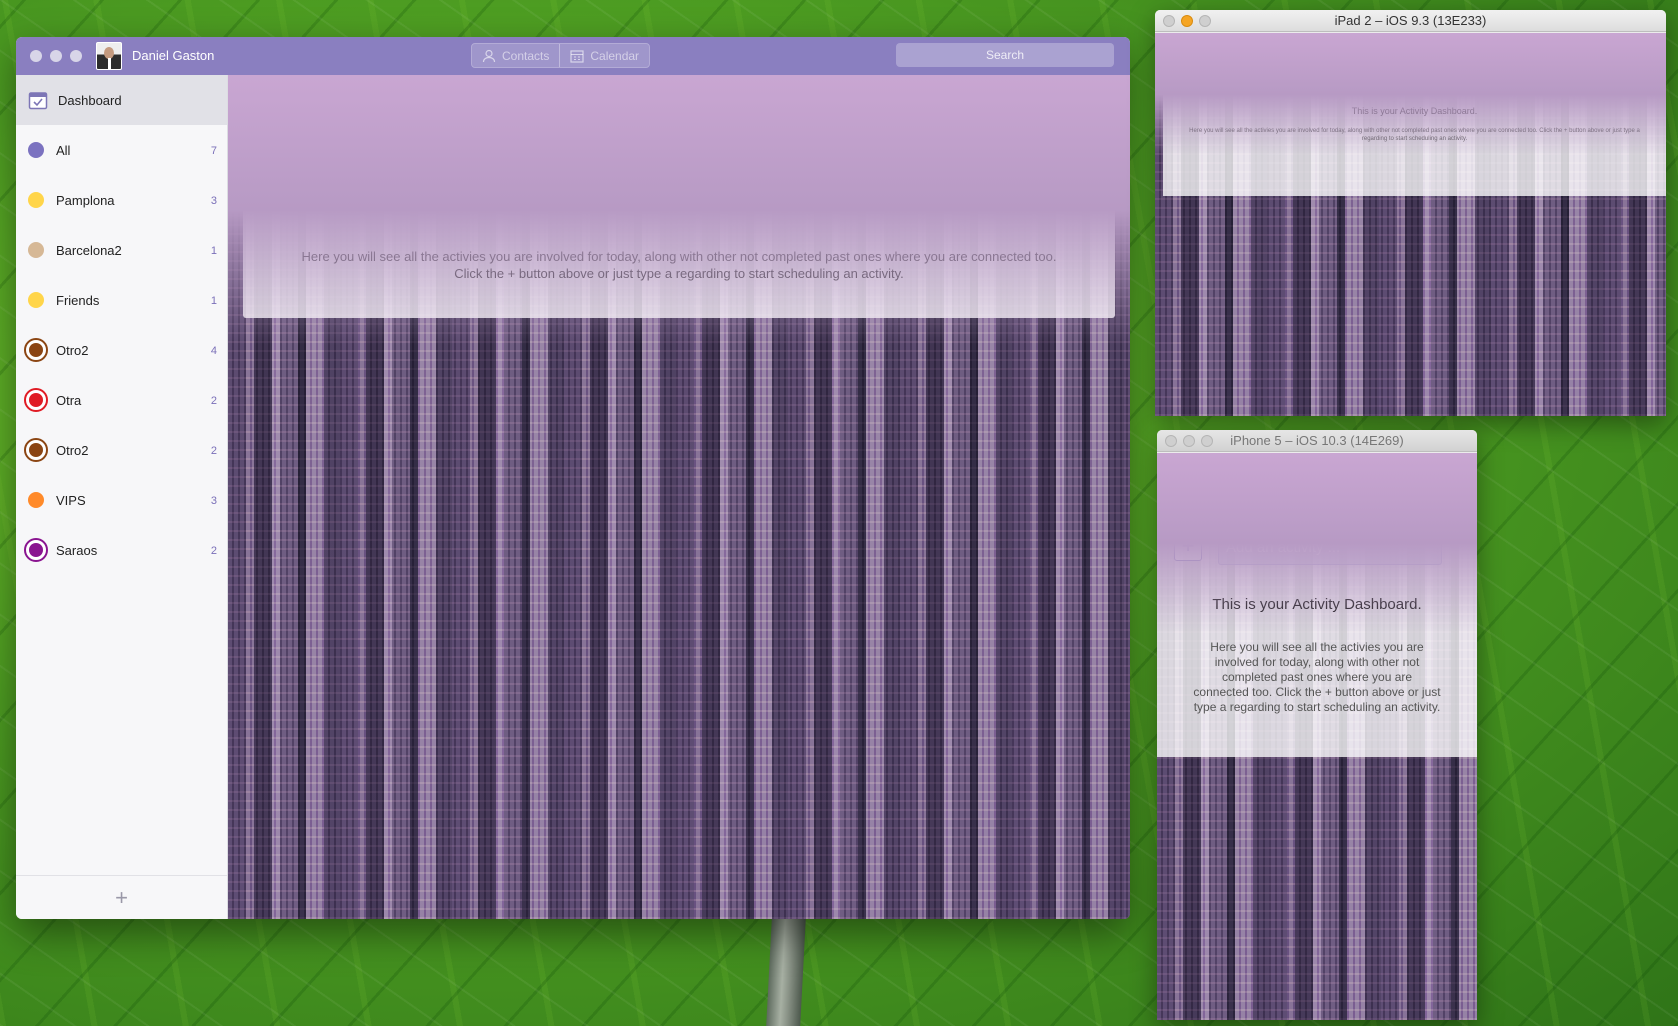  I want to click on sidebar-item-dashboard: Dashboard, so click(121, 100).